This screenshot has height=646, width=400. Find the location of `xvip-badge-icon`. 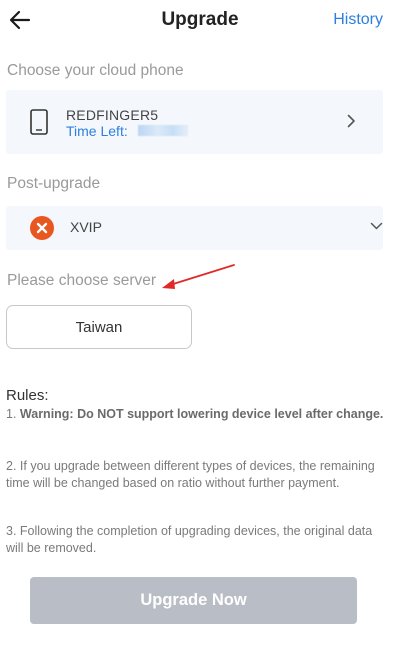

xvip-badge-icon is located at coordinates (42, 228).